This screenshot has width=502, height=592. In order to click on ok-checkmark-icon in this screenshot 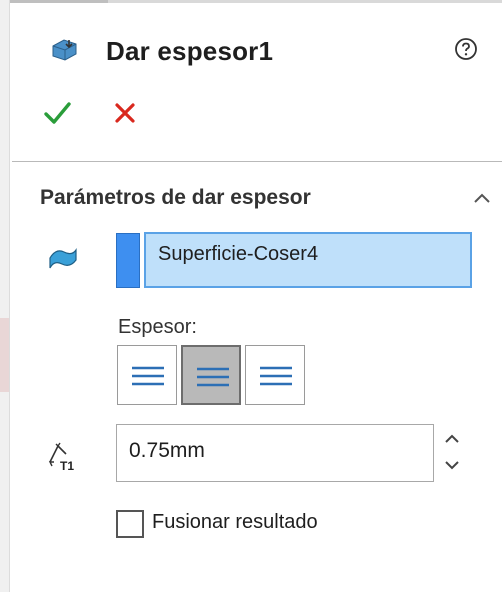, I will do `click(57, 113)`.